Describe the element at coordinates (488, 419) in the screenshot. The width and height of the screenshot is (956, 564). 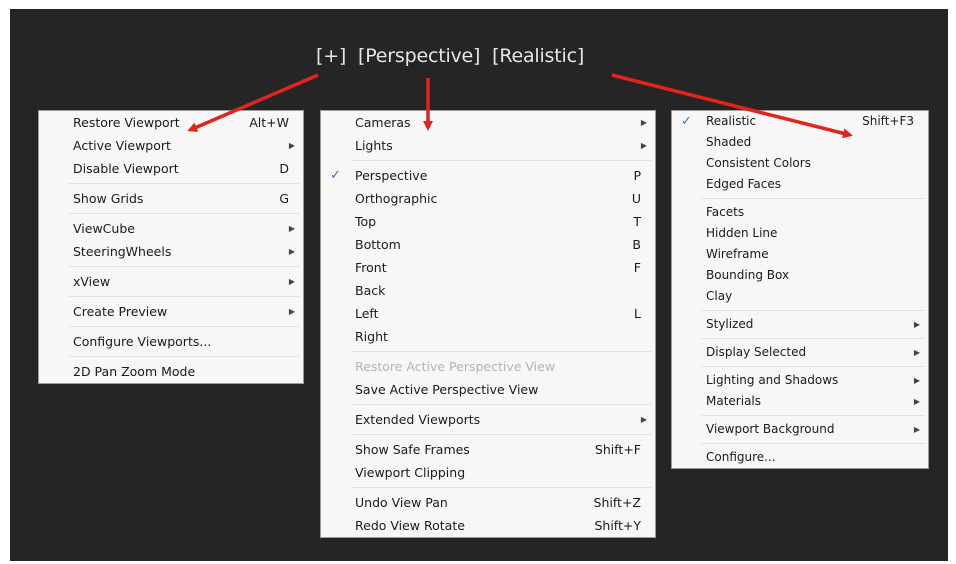
I see `menu-item-extended-viewports: Extended Viewports ▶` at that location.